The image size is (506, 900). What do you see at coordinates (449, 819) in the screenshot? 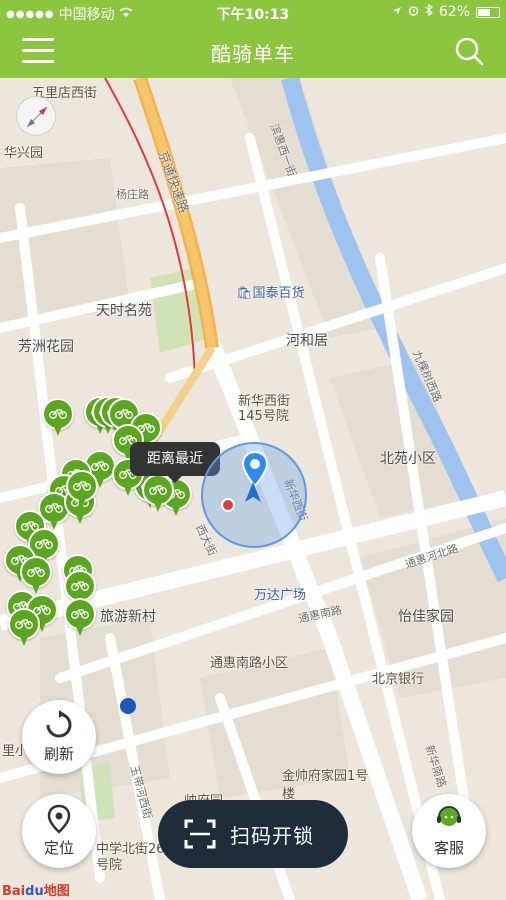
I see `customer-service-icon` at bounding box center [449, 819].